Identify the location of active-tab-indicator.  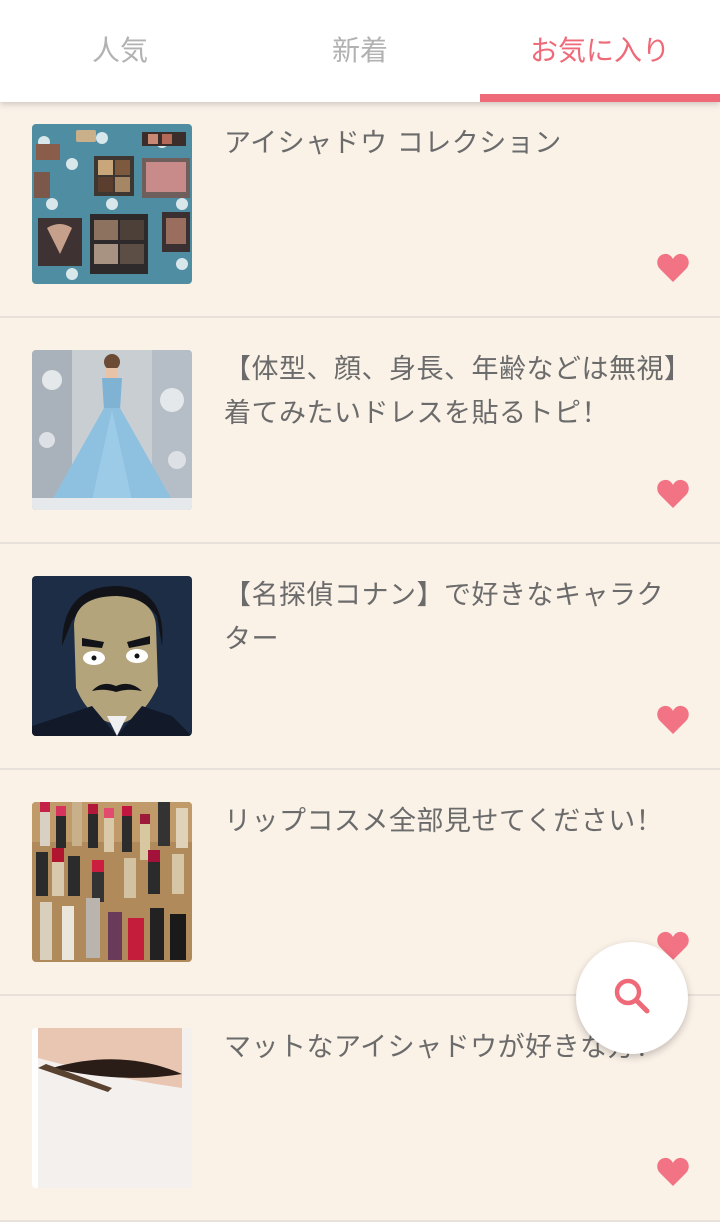
(600, 98).